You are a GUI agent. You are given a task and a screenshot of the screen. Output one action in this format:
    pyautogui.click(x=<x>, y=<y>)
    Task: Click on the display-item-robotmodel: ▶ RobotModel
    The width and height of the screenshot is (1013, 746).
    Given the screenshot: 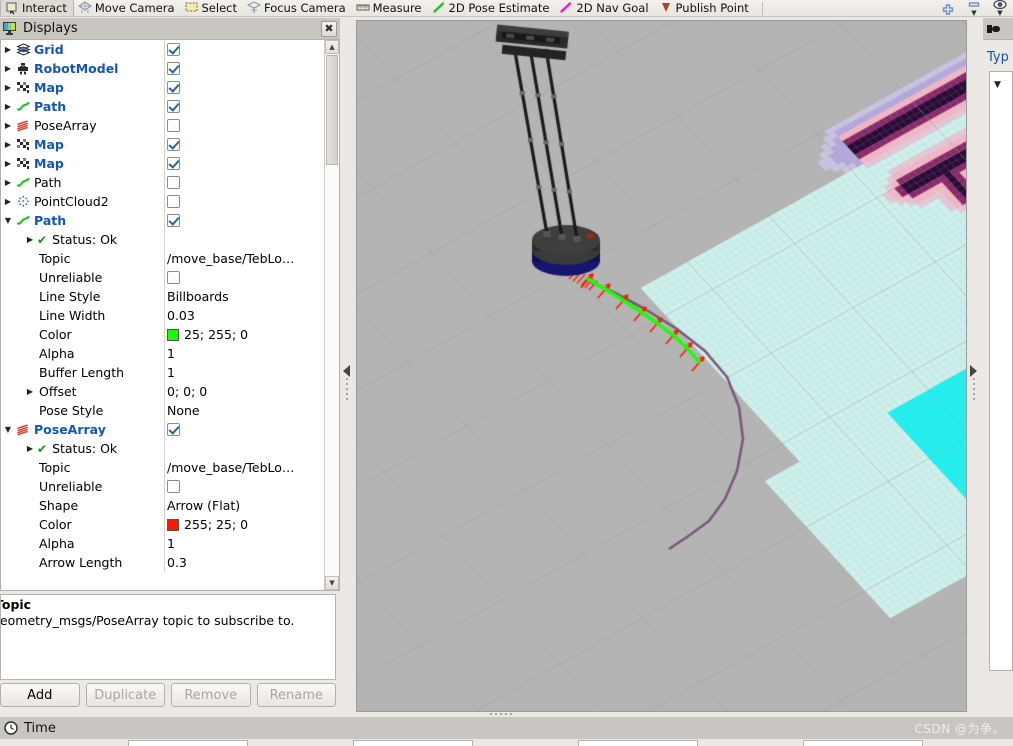 What is the action you would take?
    pyautogui.click(x=162, y=68)
    